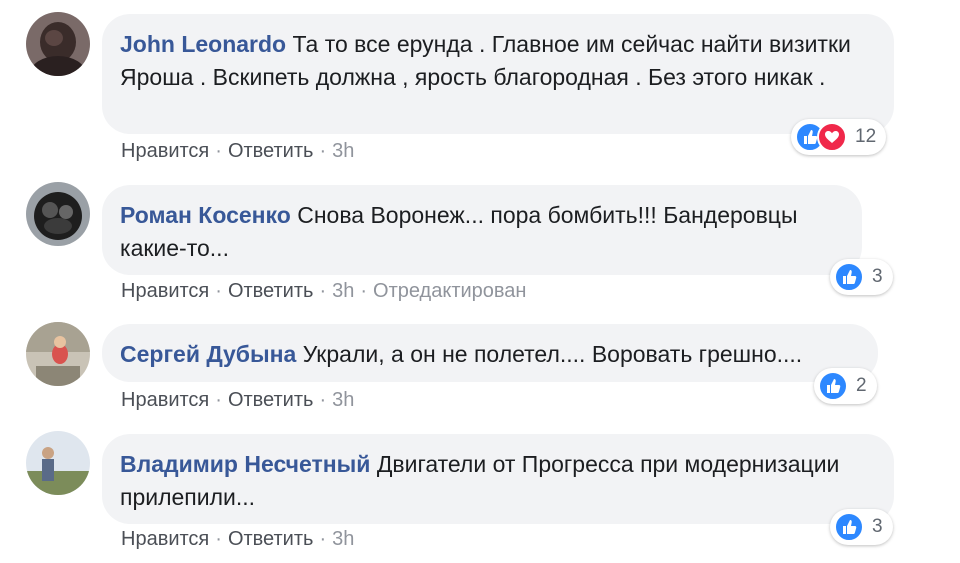 Image resolution: width=960 pixels, height=563 pixels. I want to click on reactions-summary: 2, so click(845, 386).